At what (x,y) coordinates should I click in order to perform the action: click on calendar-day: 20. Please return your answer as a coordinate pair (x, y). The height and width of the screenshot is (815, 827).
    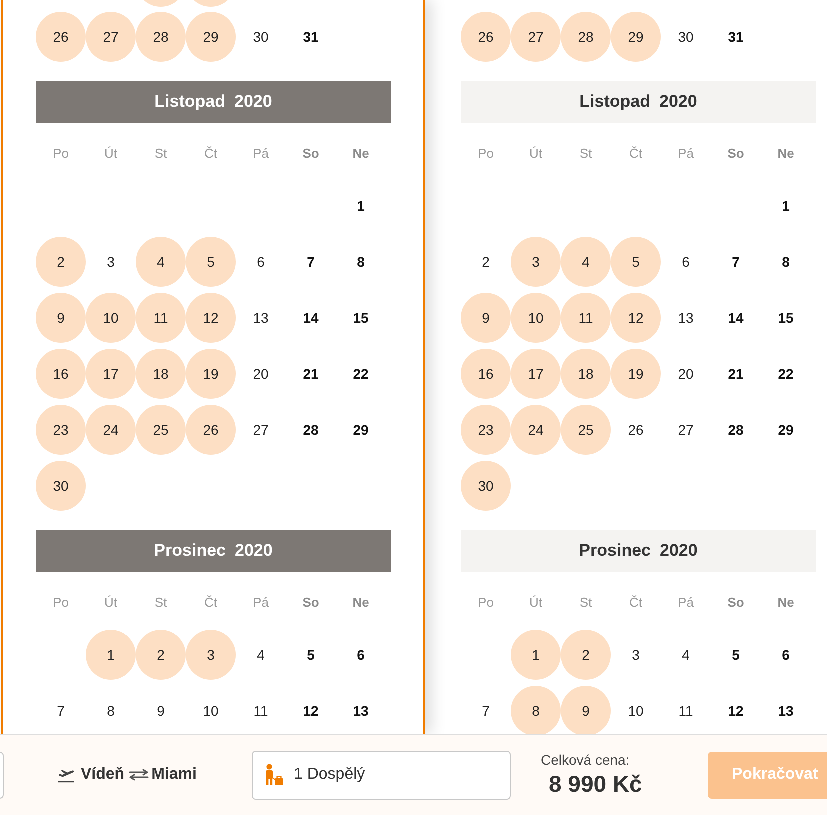
    Looking at the image, I should click on (261, 374).